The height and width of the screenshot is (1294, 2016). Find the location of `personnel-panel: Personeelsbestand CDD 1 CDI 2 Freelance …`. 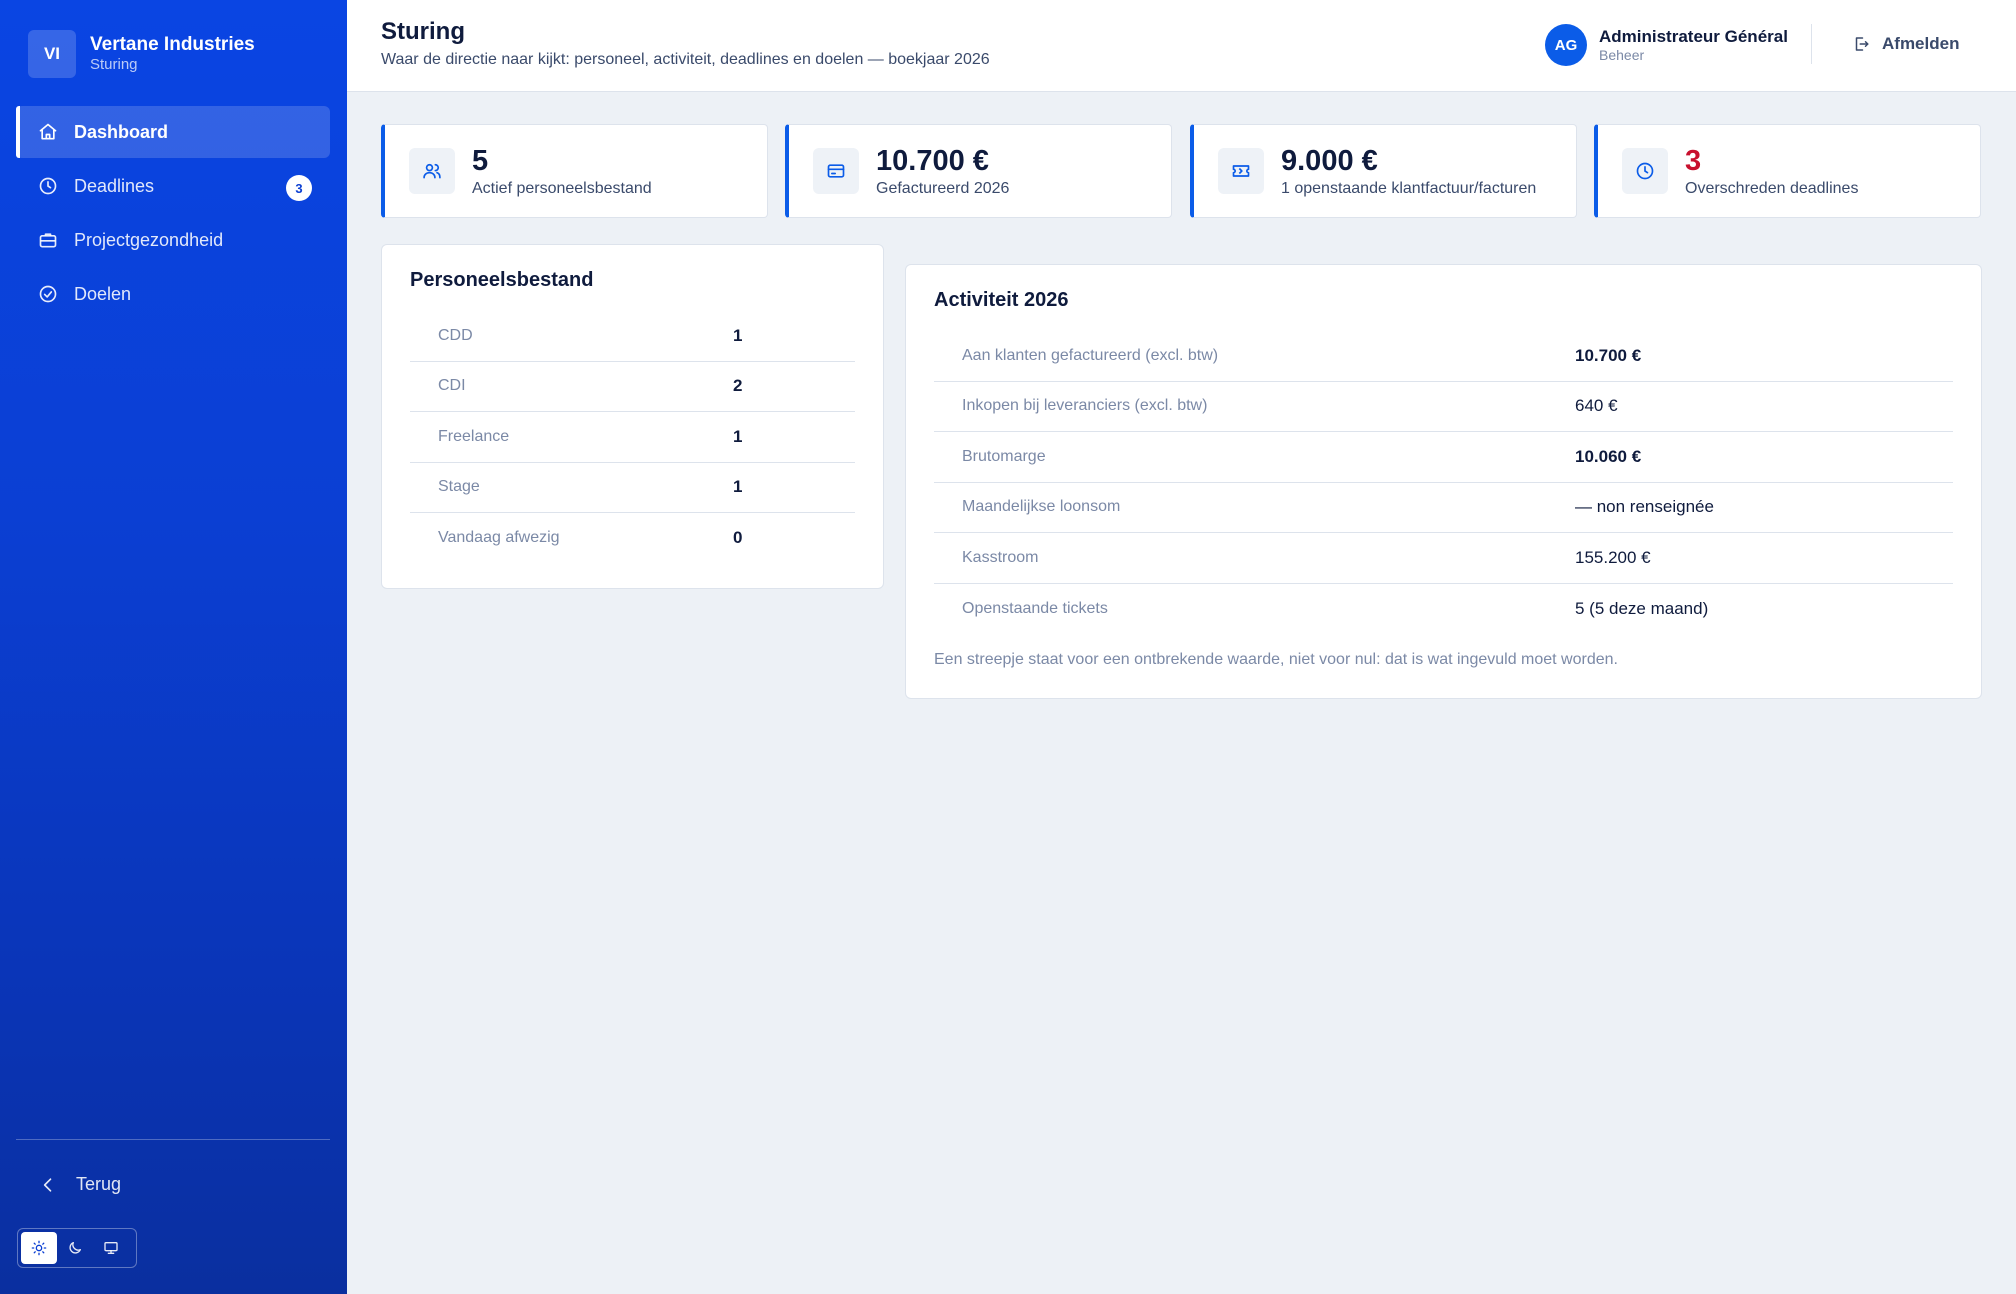

personnel-panel: Personeelsbestand CDD 1 CDI 2 Freelance … is located at coordinates (632, 416).